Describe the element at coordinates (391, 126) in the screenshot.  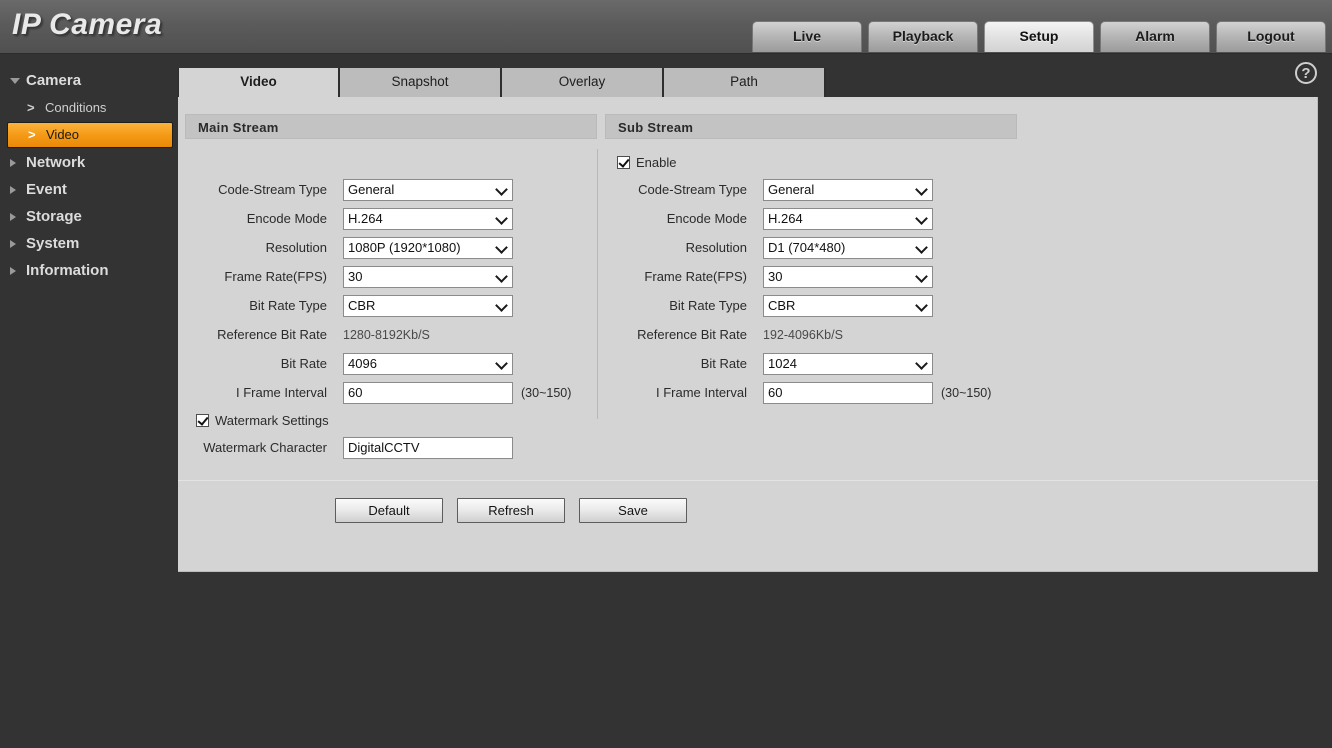
I see `main-stream-section-header: Main Stream` at that location.